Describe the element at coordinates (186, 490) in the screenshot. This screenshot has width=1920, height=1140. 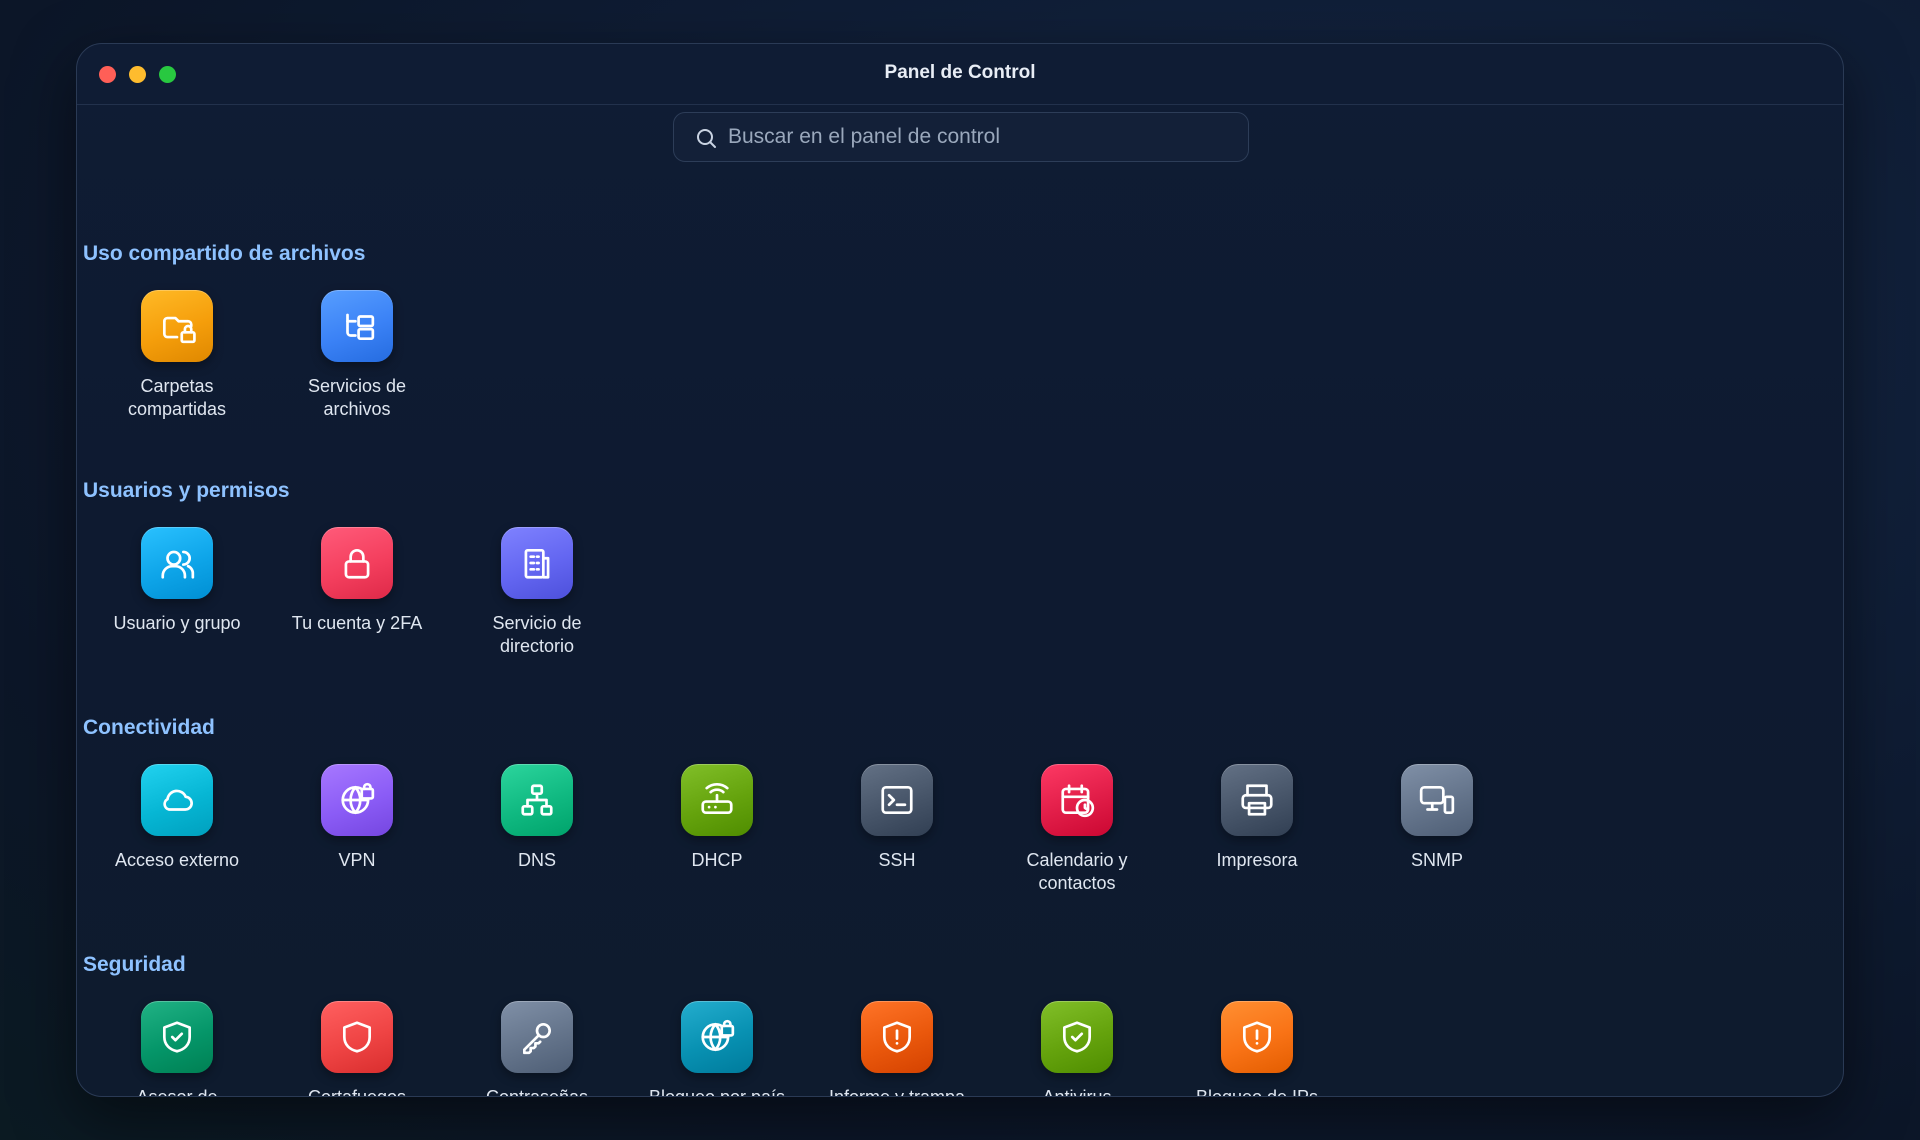
I see `section-title: Usuarios y permisos` at that location.